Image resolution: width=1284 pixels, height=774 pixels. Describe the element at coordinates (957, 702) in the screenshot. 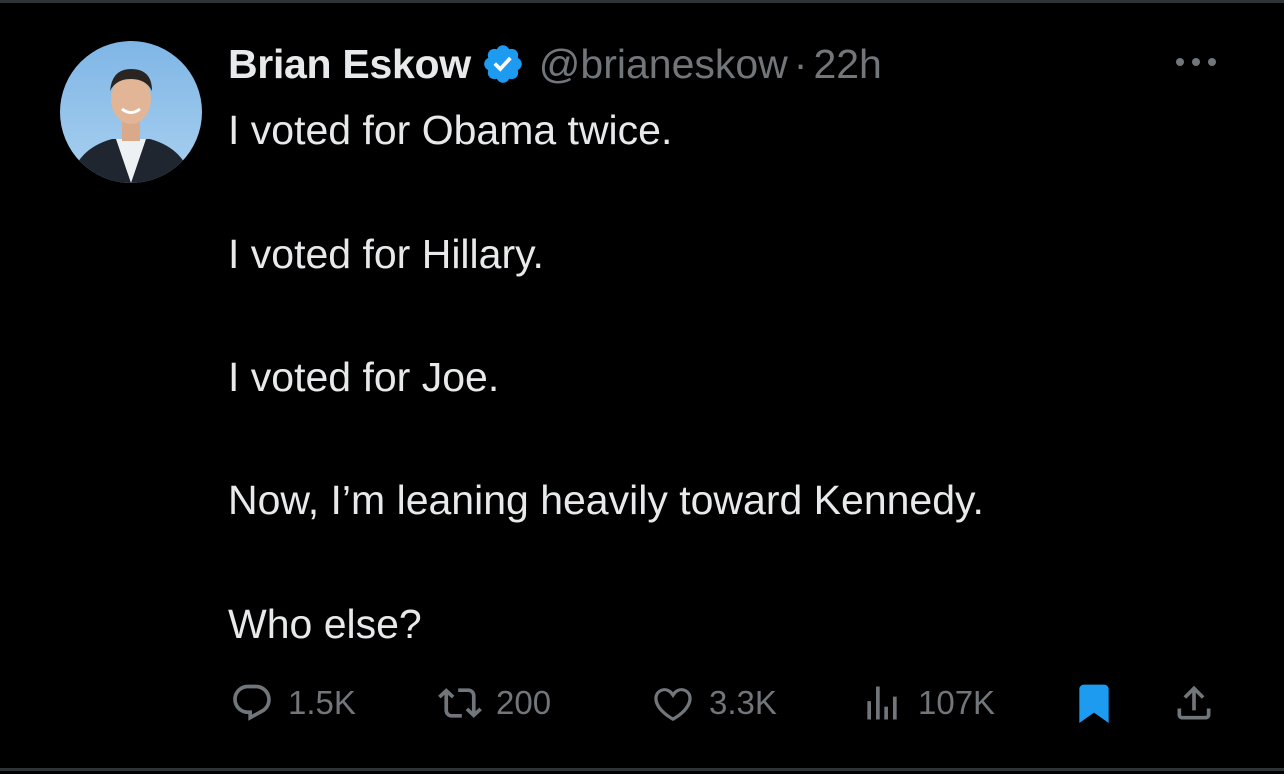

I see `view-count: 107K` at that location.